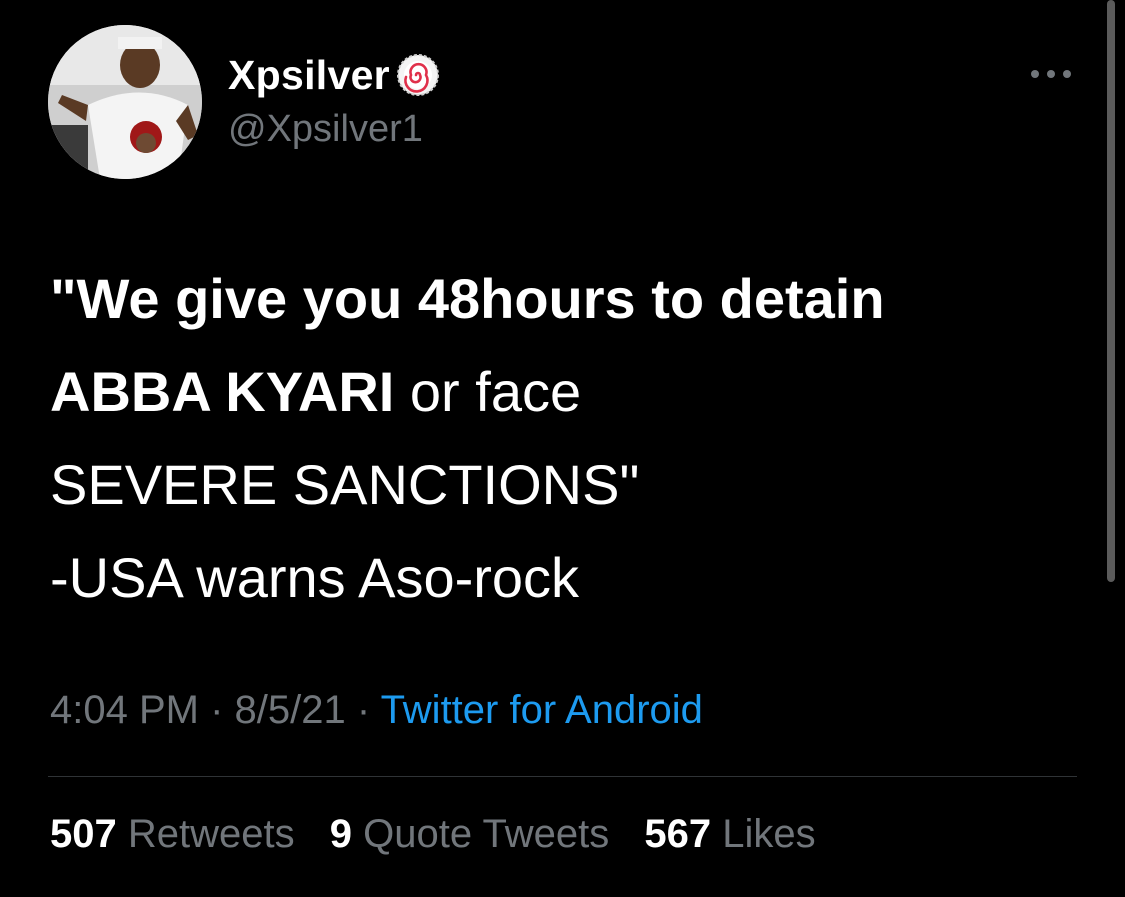 The height and width of the screenshot is (897, 1125). What do you see at coordinates (340, 834) in the screenshot?
I see `quote-tweets-count: 9` at bounding box center [340, 834].